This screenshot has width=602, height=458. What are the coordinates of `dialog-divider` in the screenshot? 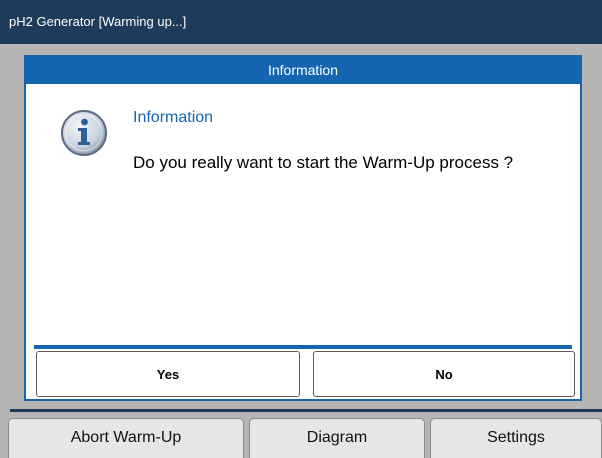 It's located at (303, 347).